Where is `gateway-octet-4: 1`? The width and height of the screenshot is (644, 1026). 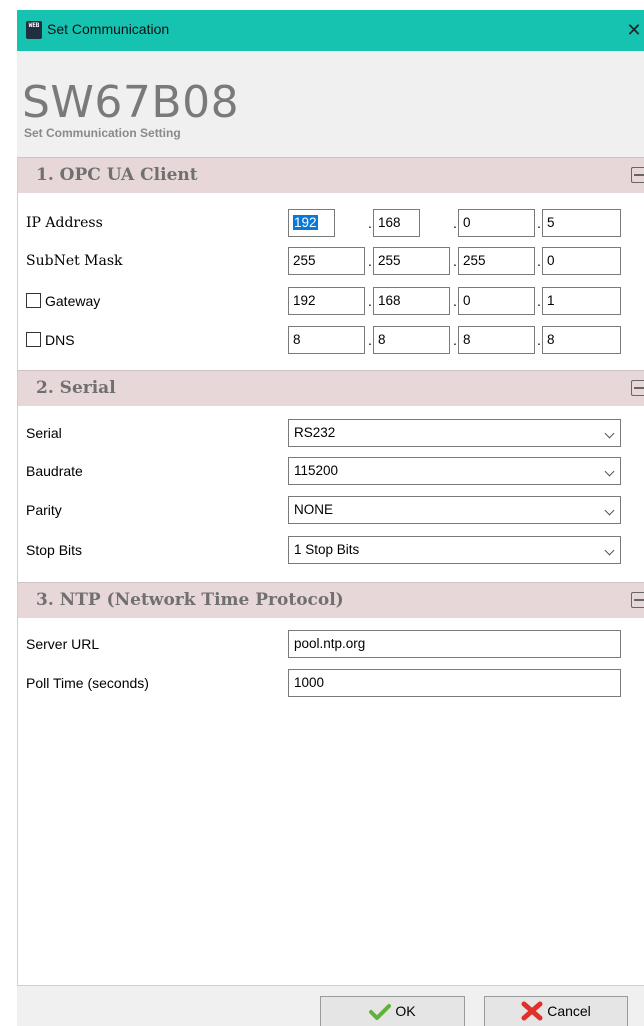
gateway-octet-4: 1 is located at coordinates (581, 301).